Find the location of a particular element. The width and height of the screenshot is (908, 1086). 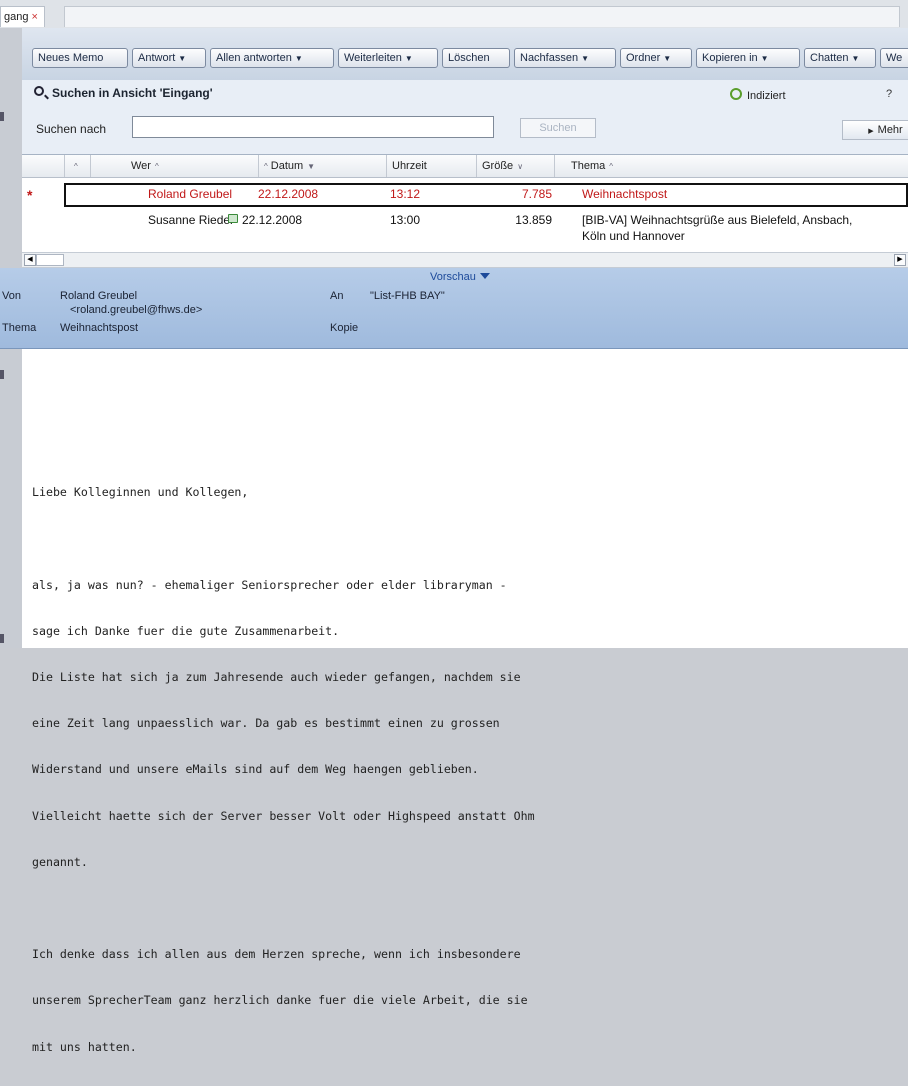

sort-down-icon: ∨ is located at coordinates (520, 166).